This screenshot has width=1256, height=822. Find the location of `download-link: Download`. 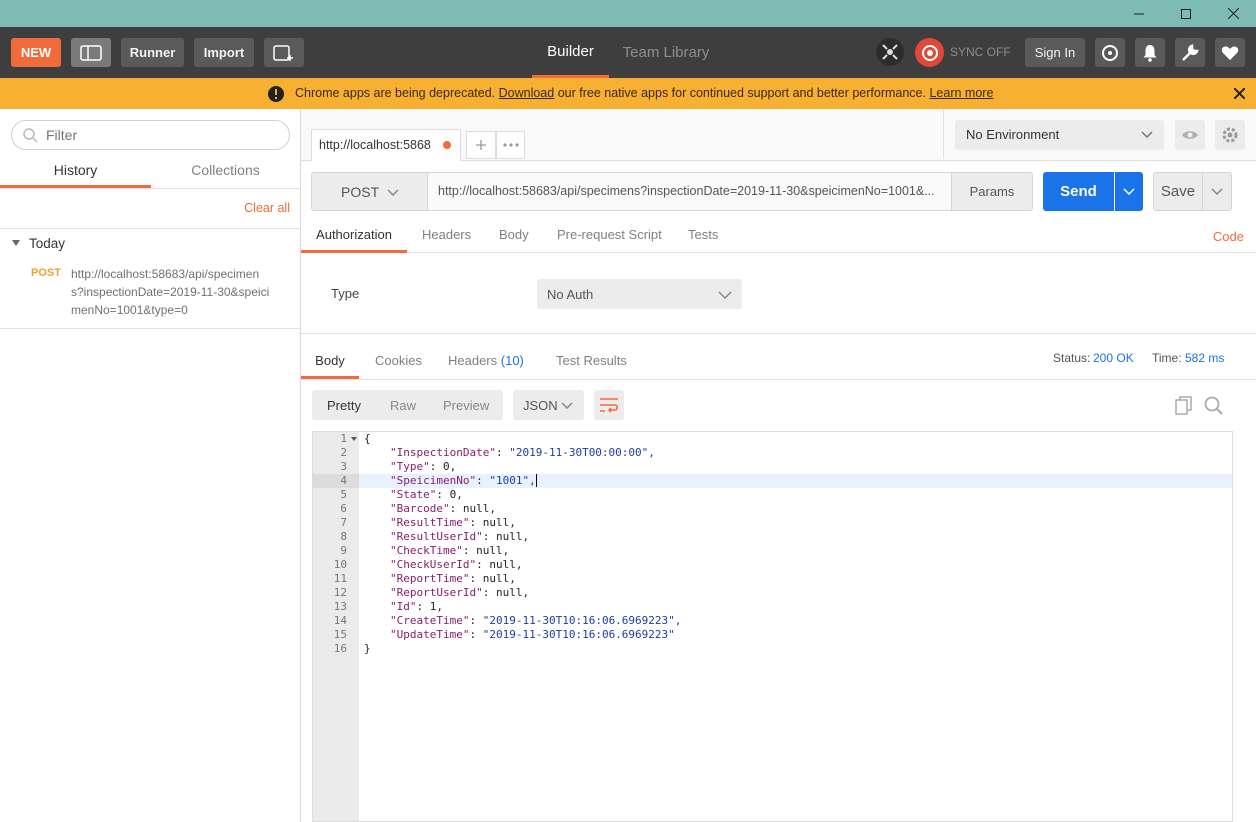

download-link: Download is located at coordinates (527, 93).